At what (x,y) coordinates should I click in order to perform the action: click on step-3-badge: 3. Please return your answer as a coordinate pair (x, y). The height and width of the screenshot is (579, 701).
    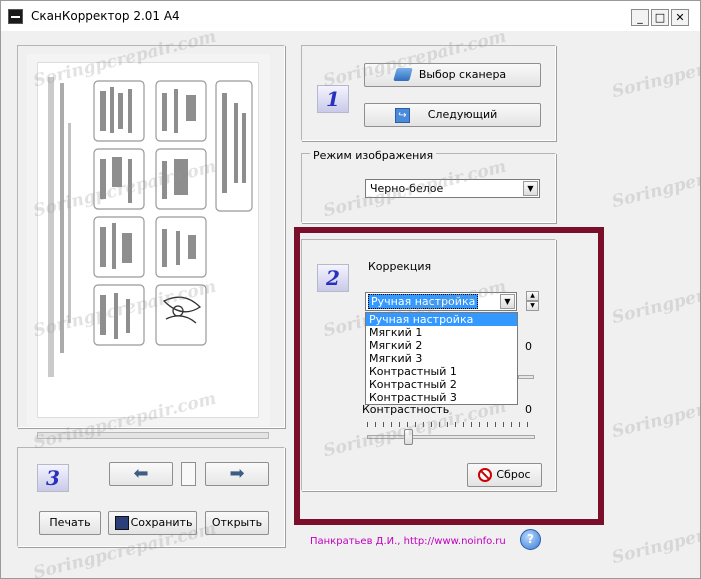
    Looking at the image, I should click on (53, 478).